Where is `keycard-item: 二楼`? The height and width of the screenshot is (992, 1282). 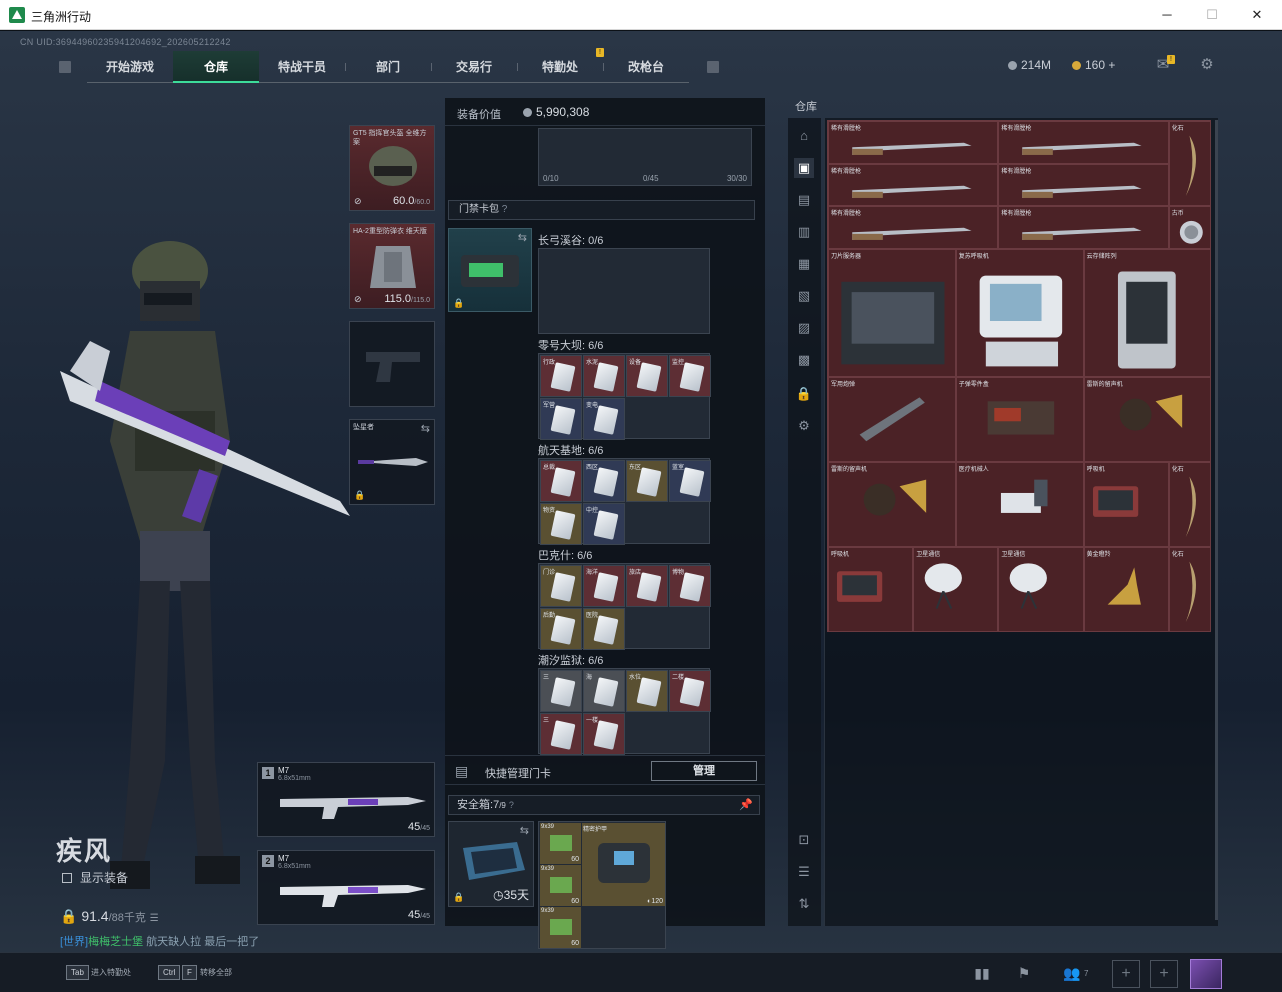
keycard-item: 二楼 is located at coordinates (690, 691).